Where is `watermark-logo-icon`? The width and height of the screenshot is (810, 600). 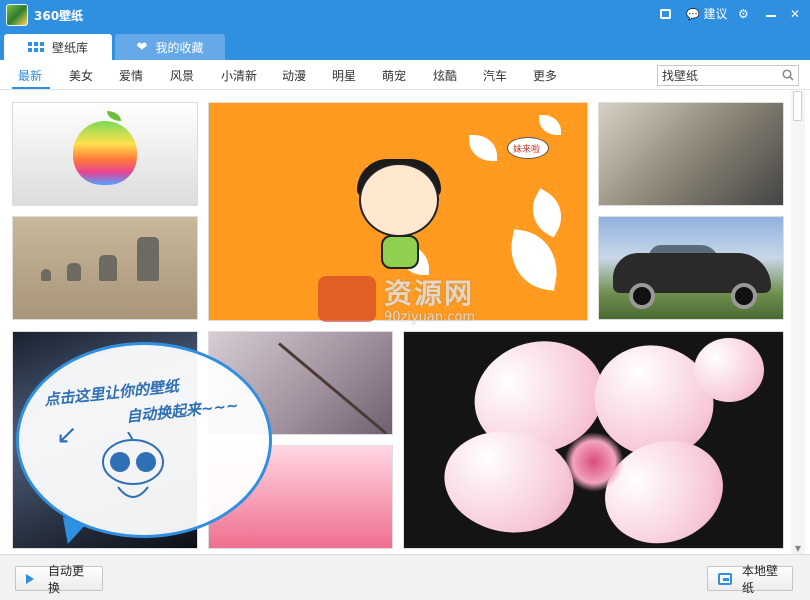 watermark-logo-icon is located at coordinates (347, 299).